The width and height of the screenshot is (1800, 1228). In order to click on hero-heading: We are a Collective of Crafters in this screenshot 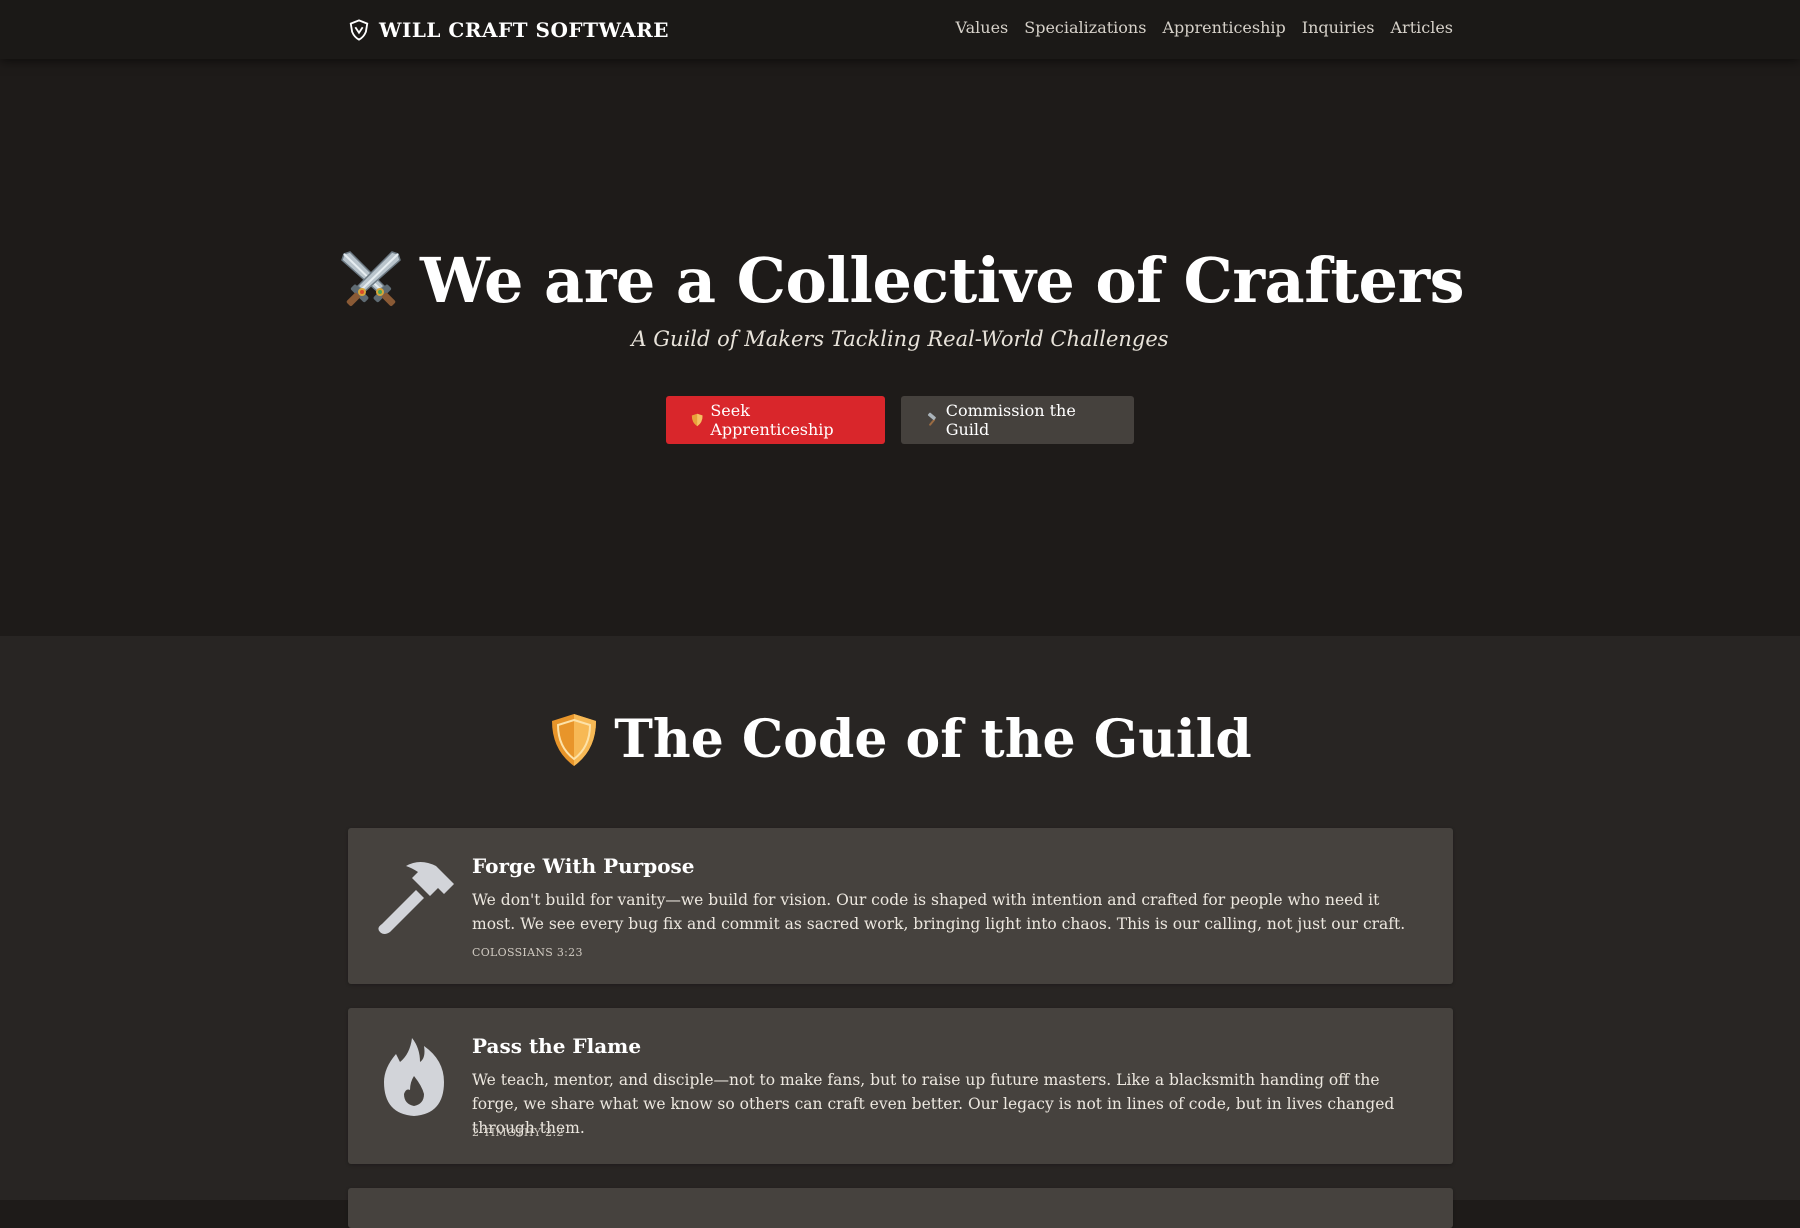, I will do `click(900, 281)`.